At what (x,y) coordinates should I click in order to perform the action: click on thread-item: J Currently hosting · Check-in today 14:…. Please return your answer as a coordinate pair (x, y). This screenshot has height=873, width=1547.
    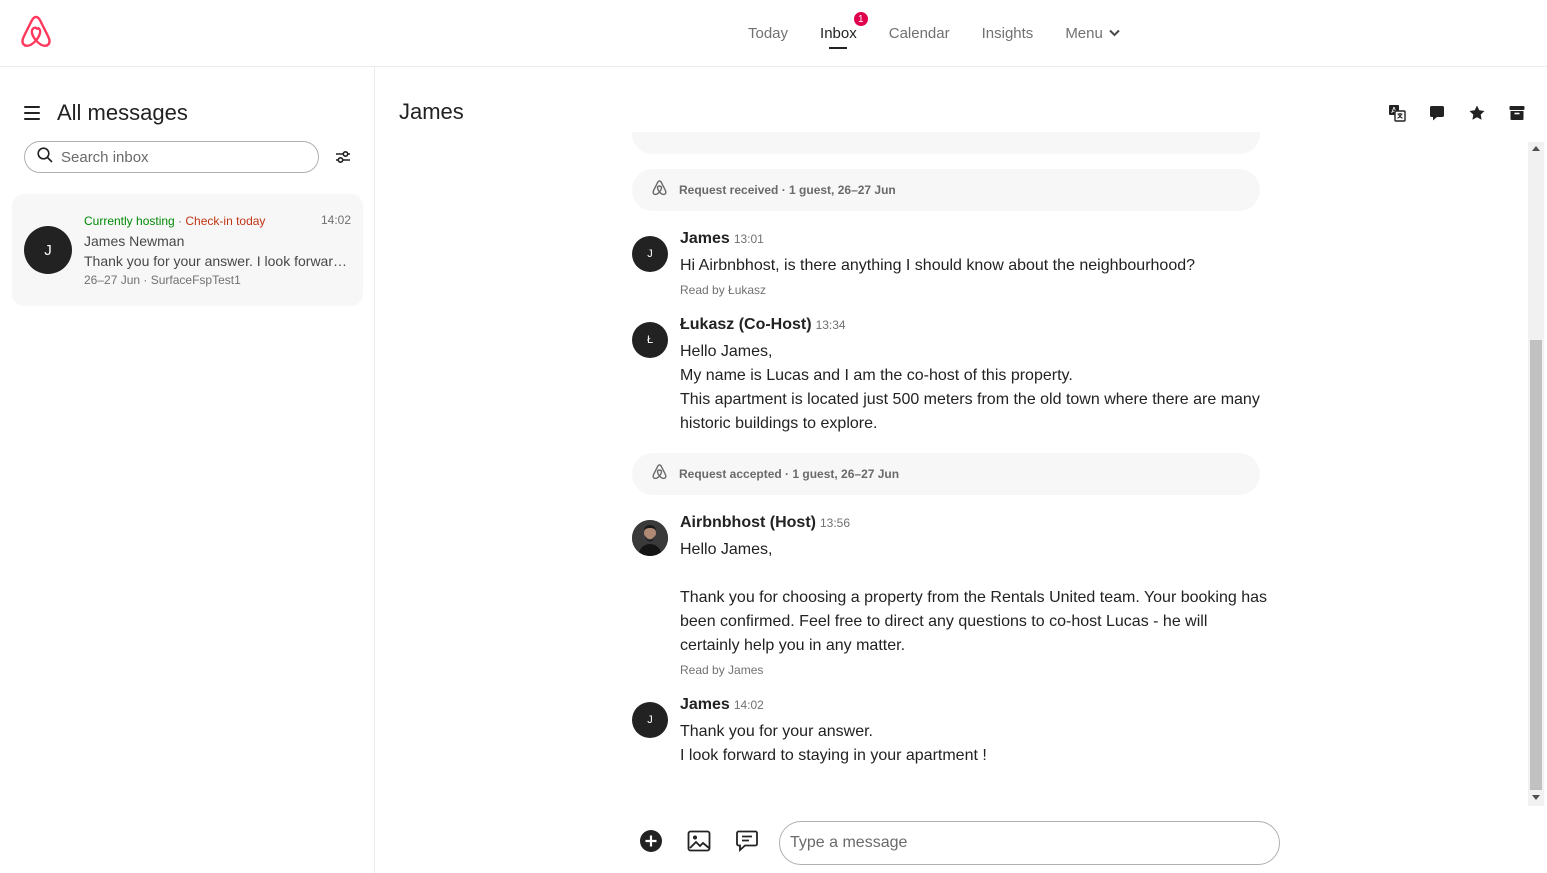
    Looking at the image, I should click on (187, 250).